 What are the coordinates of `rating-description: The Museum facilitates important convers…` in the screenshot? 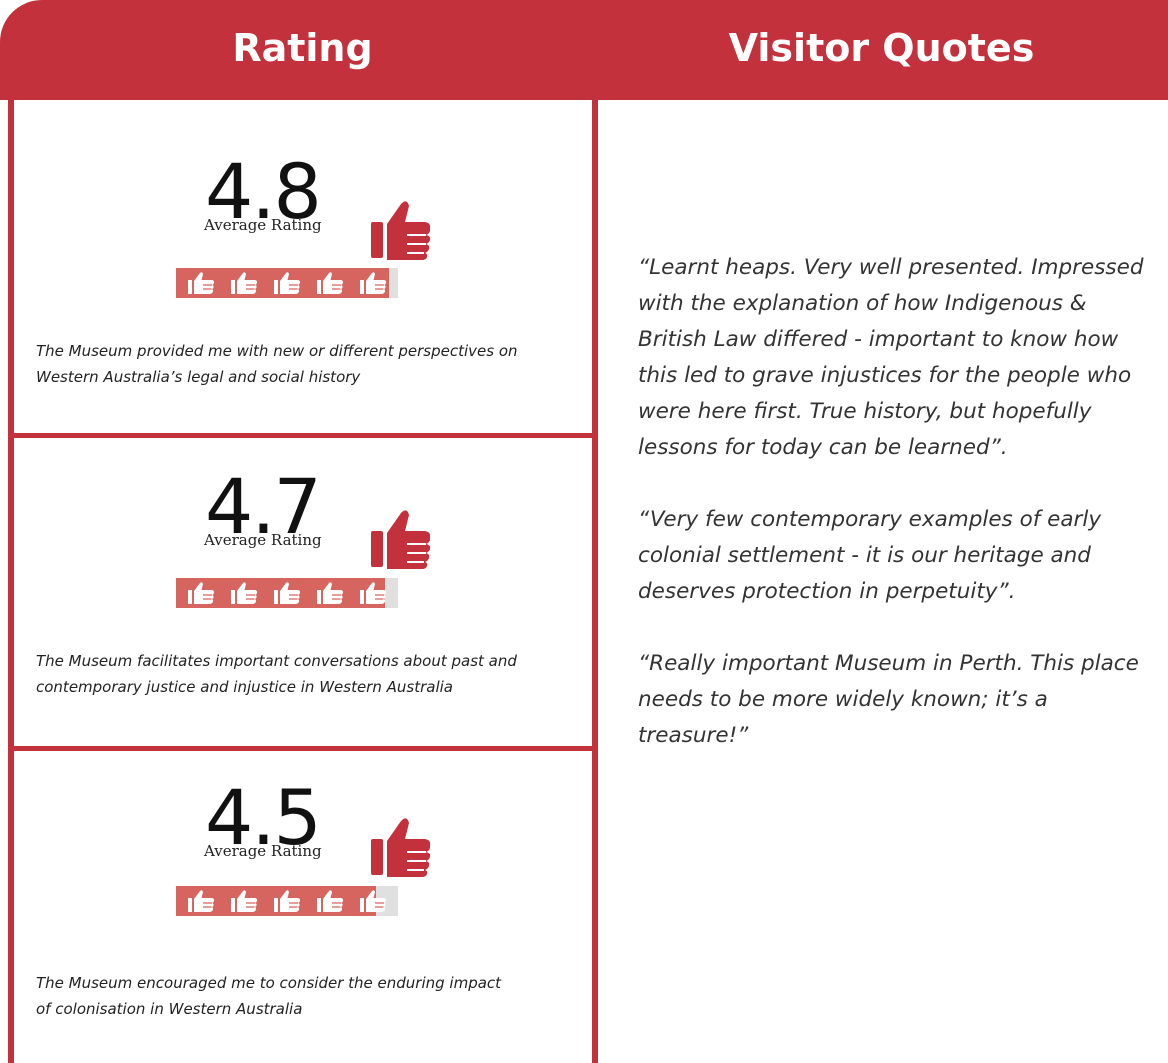 It's located at (276, 674).